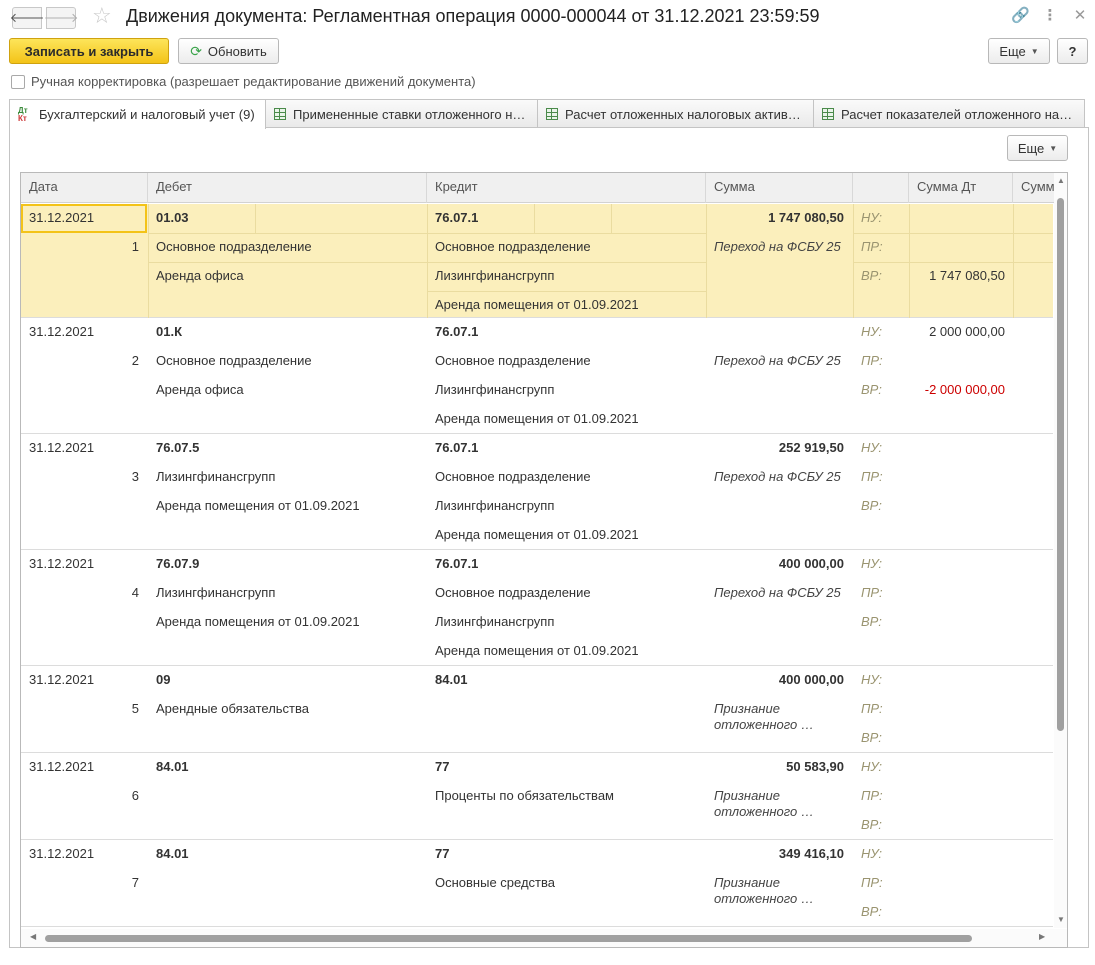  Describe the element at coordinates (216, 592) in the screenshot. I see `debit-subconto: Лизингфинансгрупп` at that location.